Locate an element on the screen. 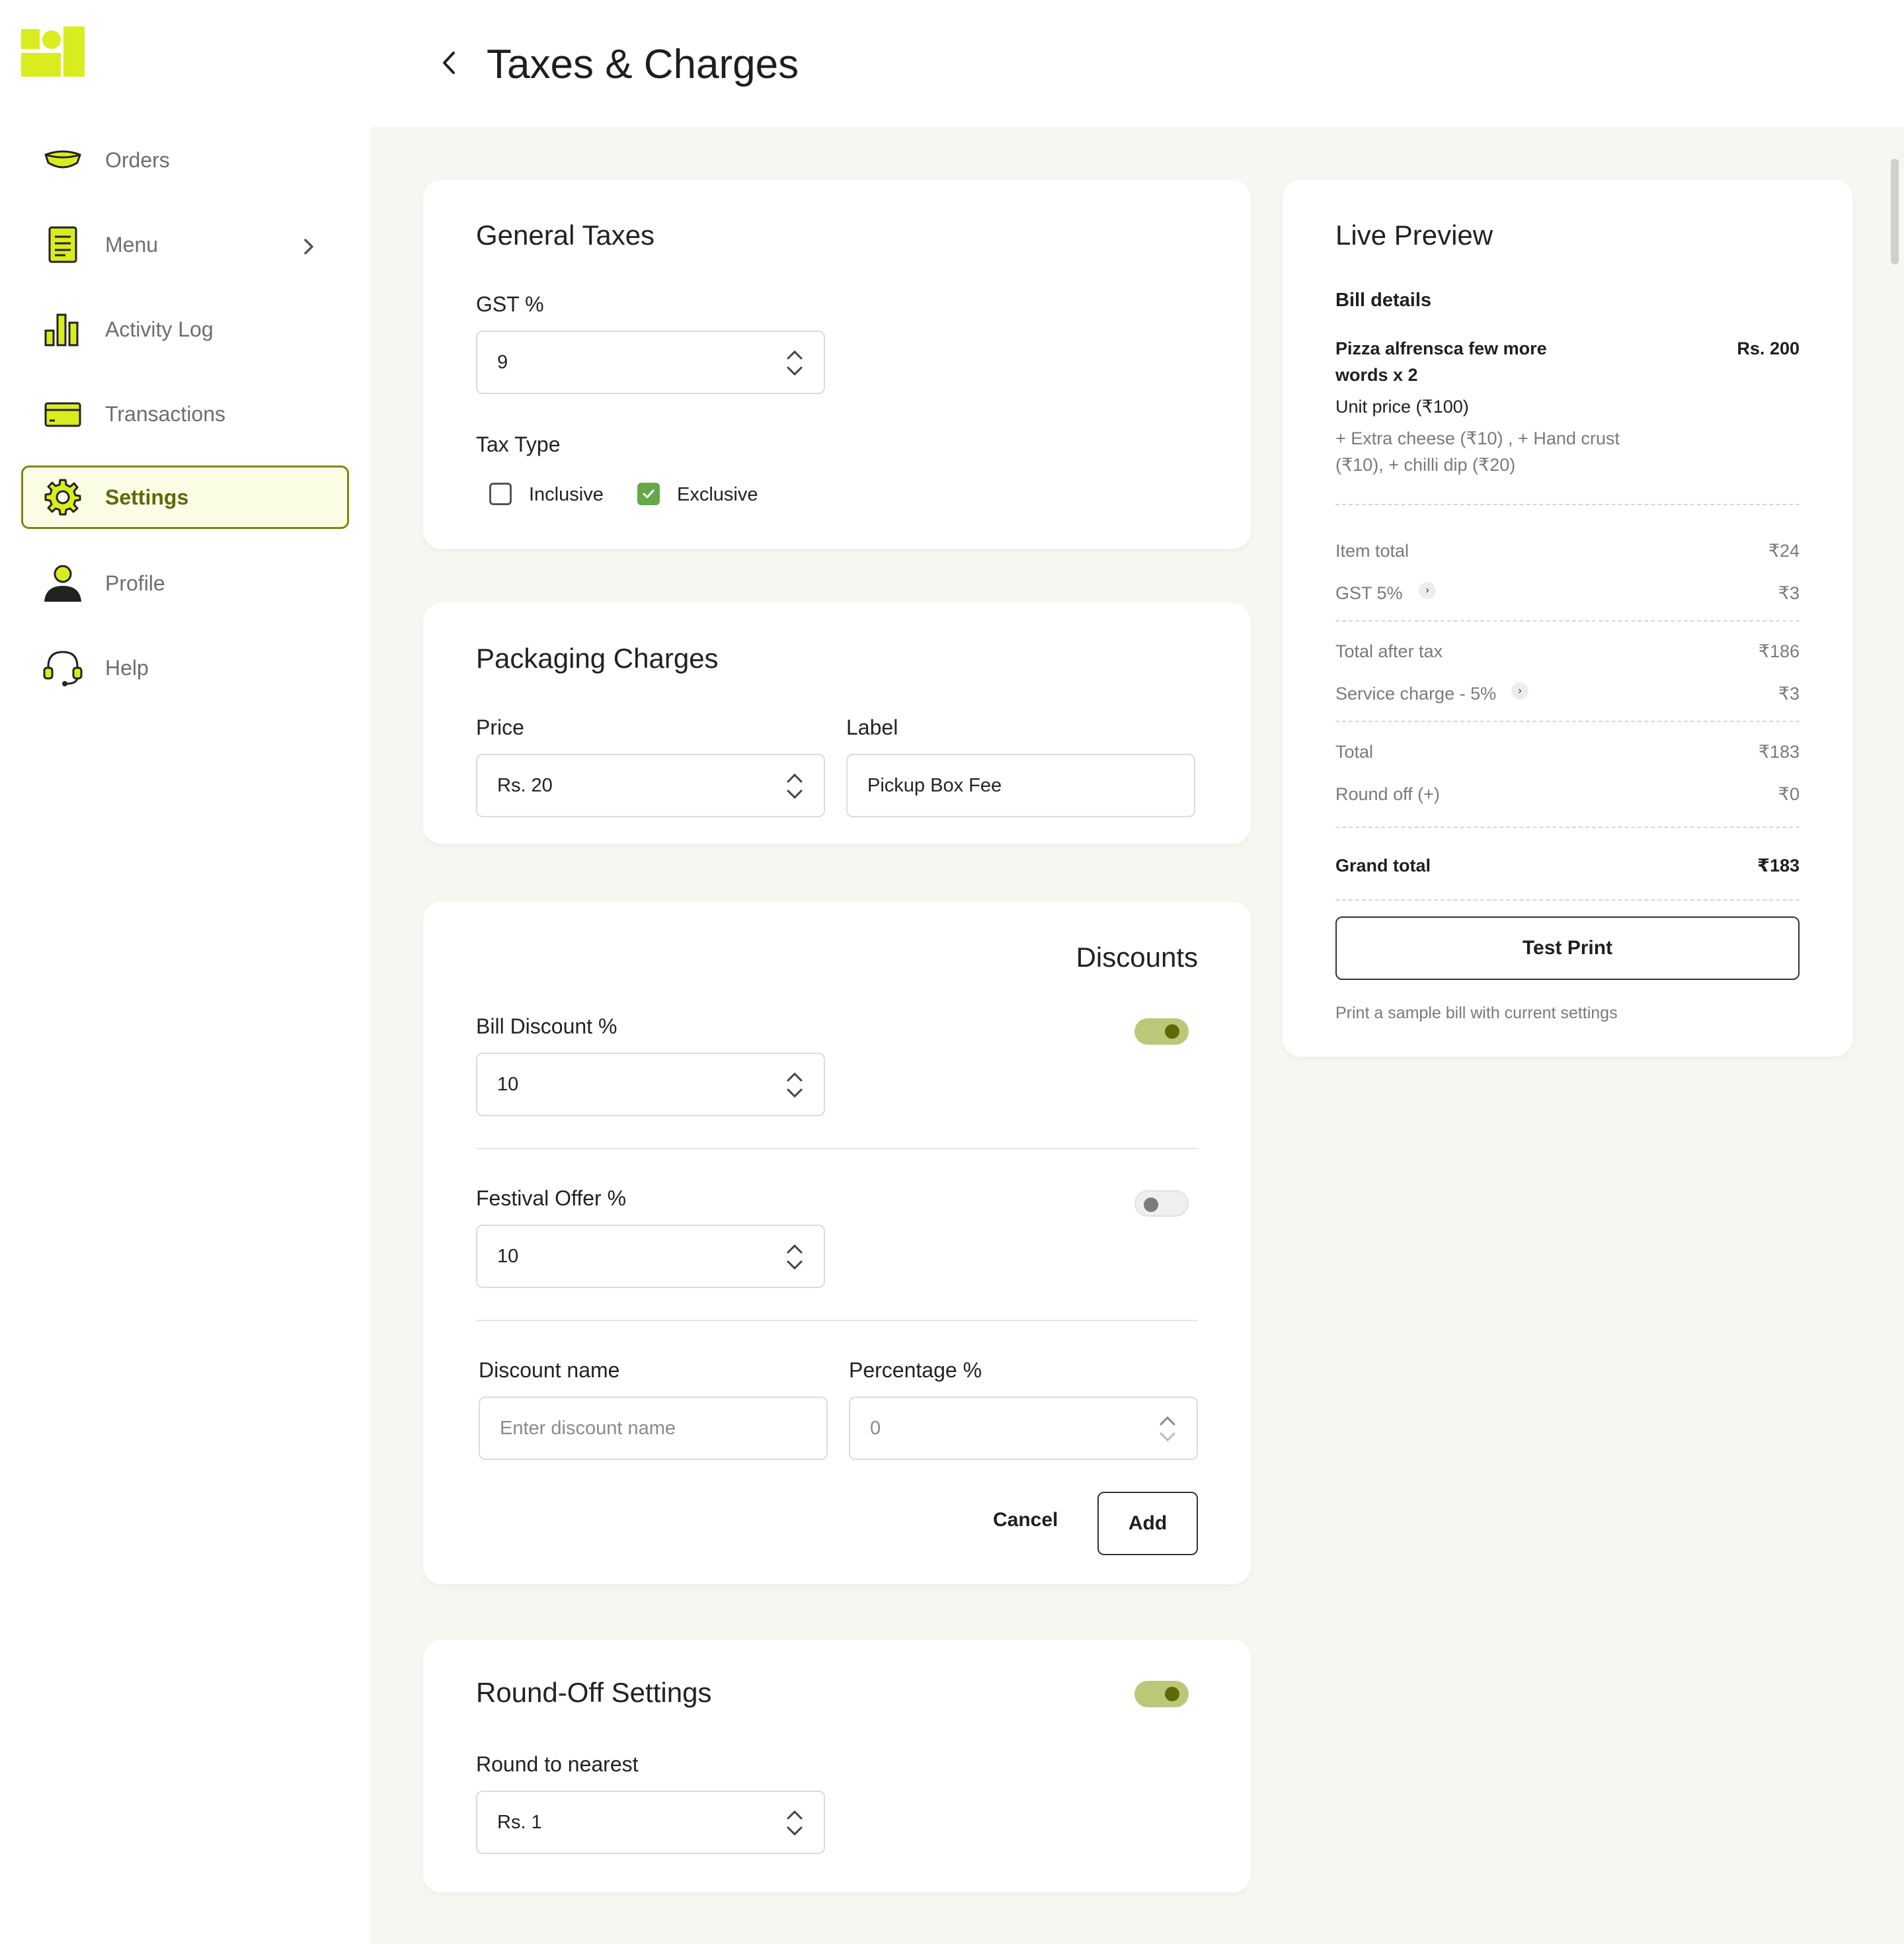 This screenshot has width=1904, height=1944. discount-name-input: Enter discount name is located at coordinates (653, 1428).